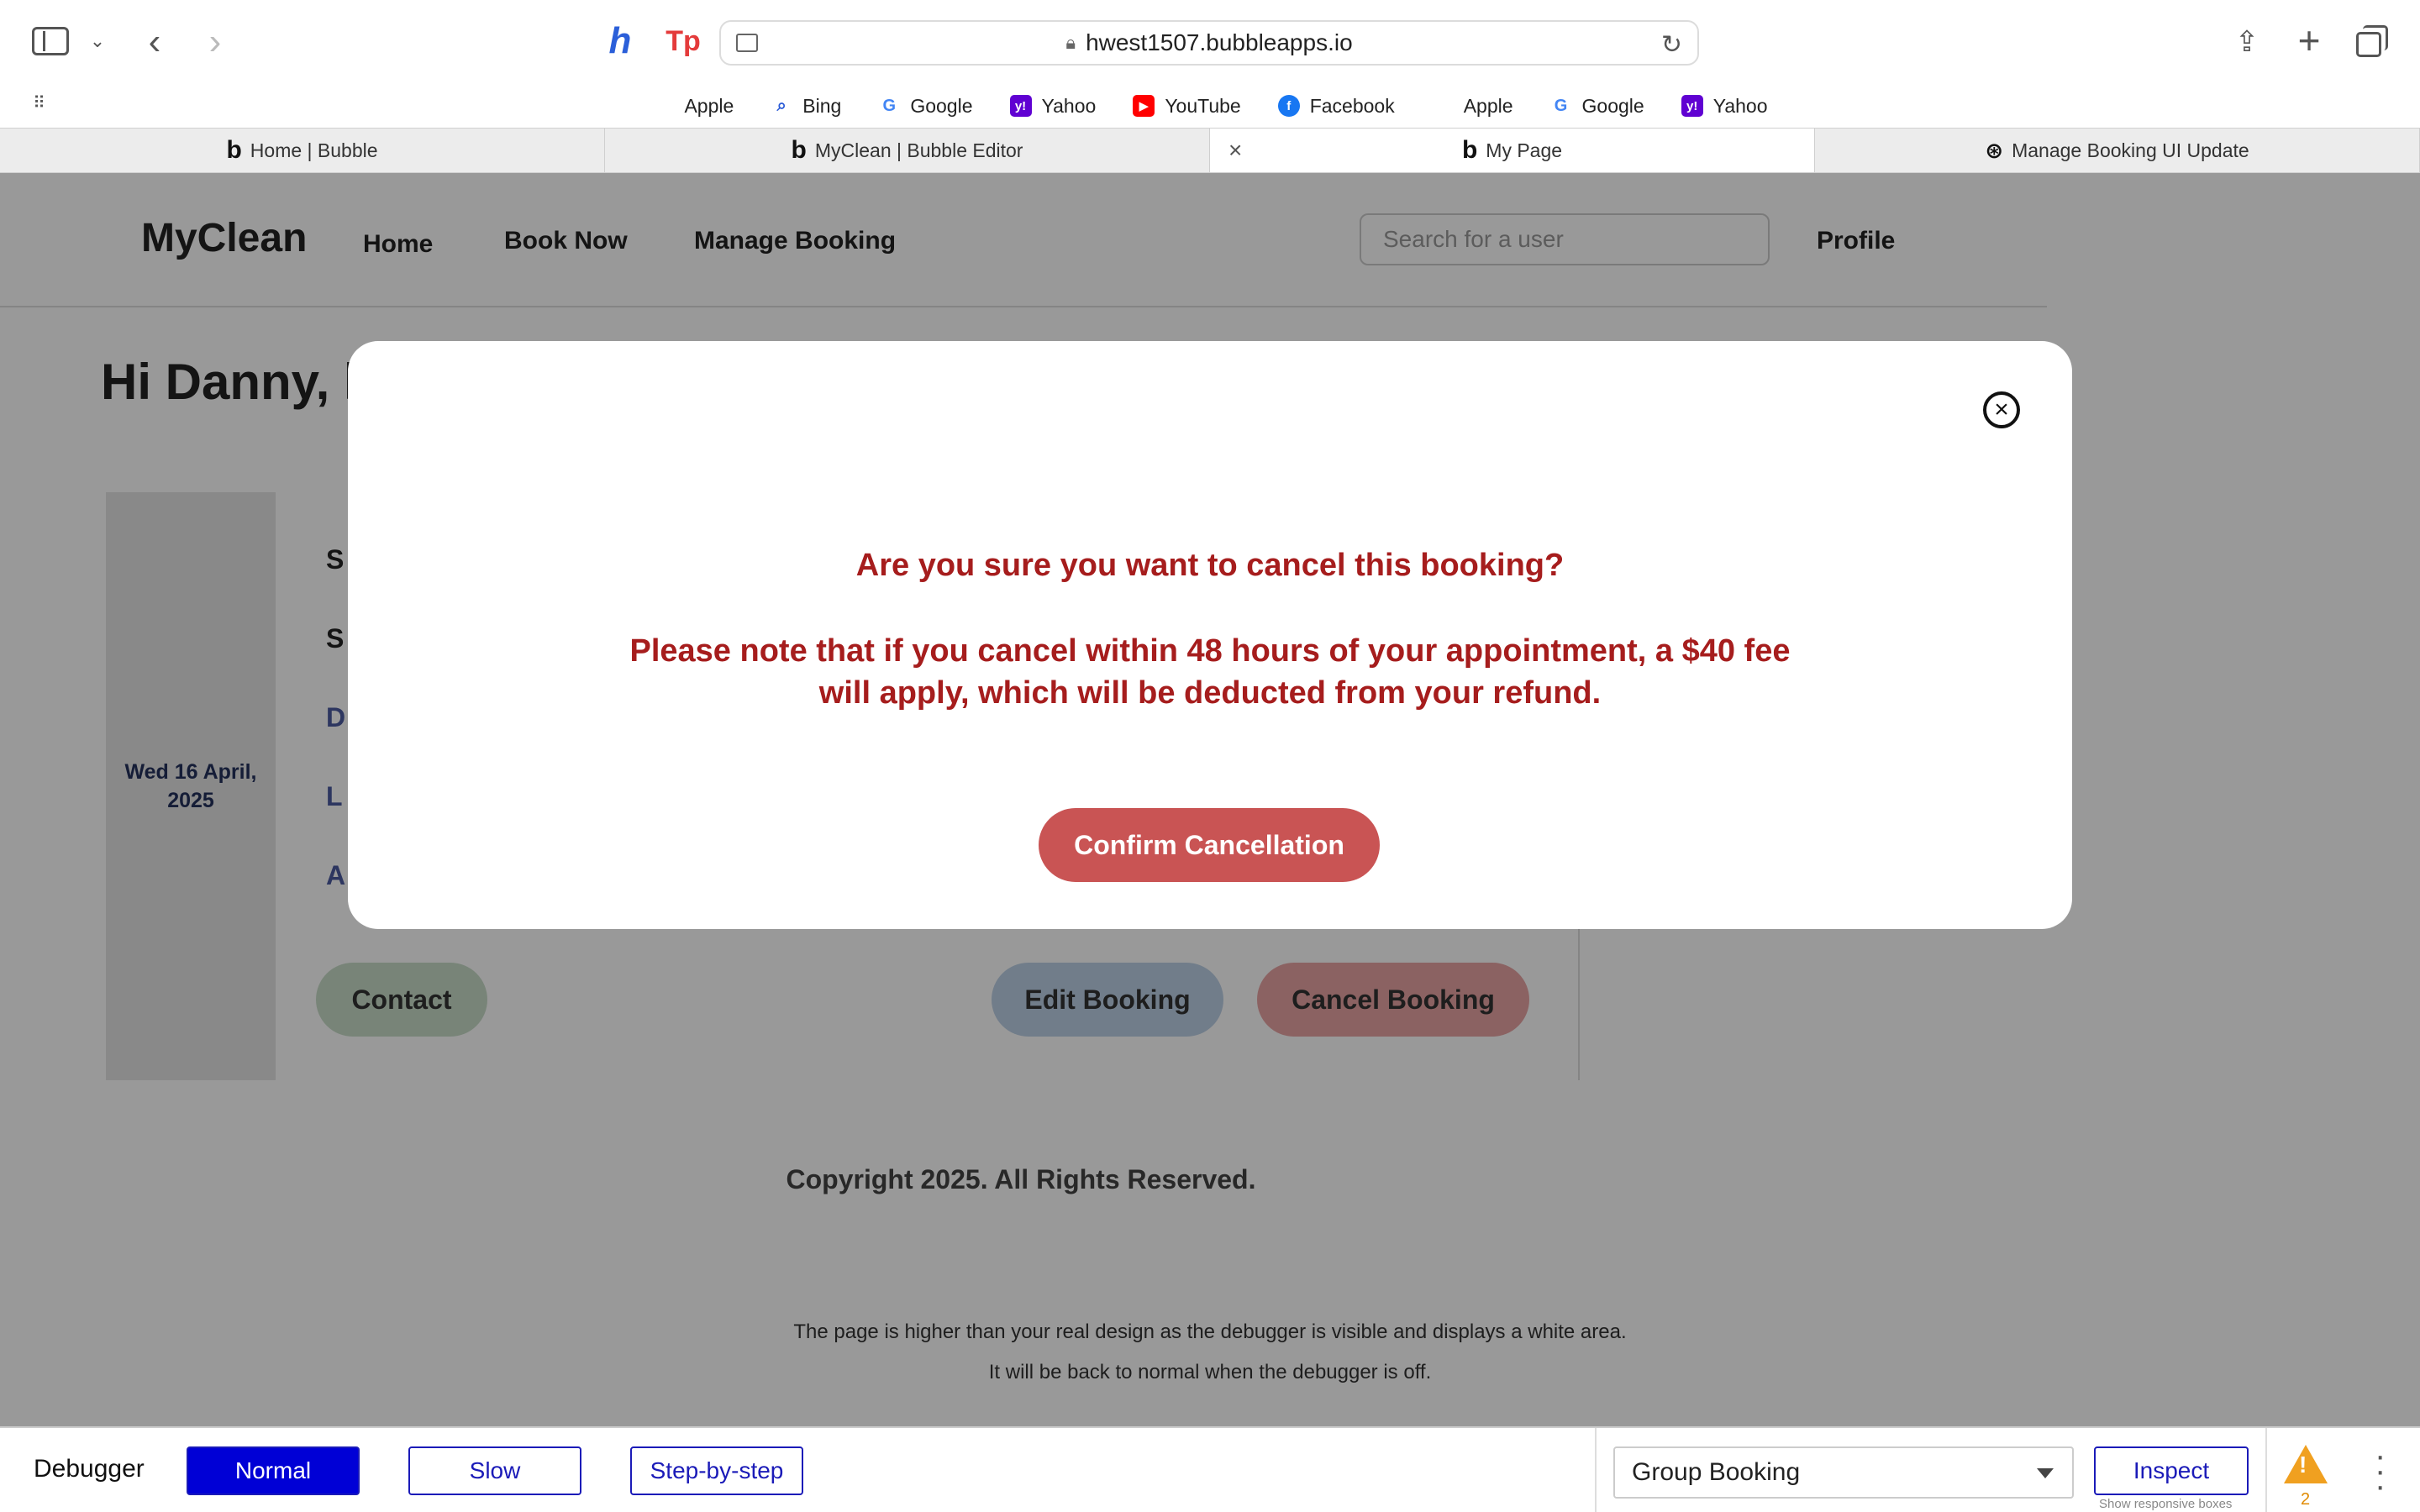 This screenshot has width=2420, height=1512. I want to click on tab-overview-icon, so click(2373, 42).